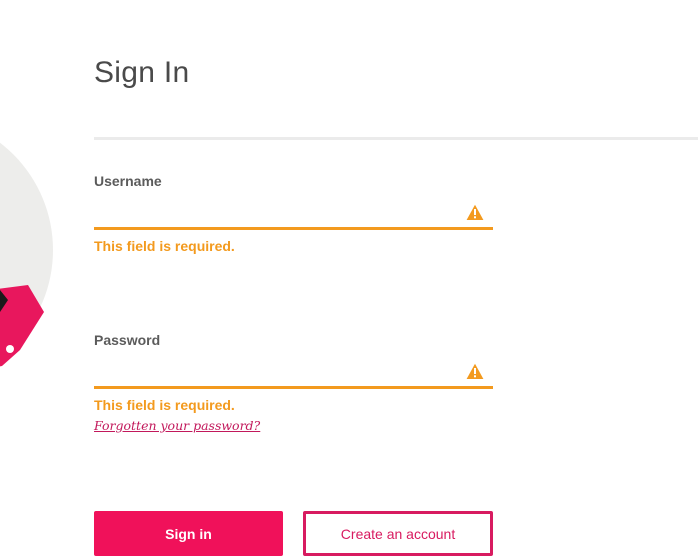 The width and height of the screenshot is (698, 558). I want to click on username-input, so click(293, 216).